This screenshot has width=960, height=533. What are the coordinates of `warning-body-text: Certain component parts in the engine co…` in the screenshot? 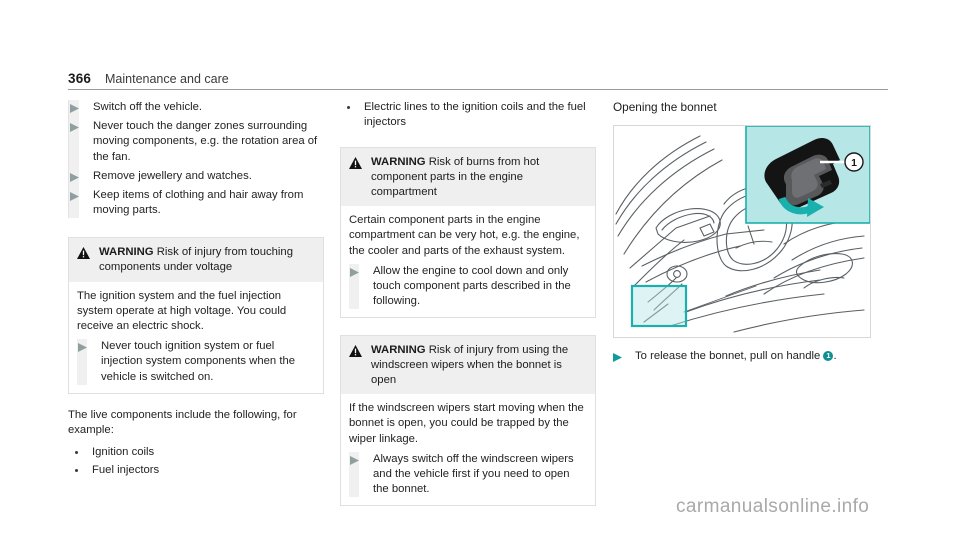 It's located at (464, 235).